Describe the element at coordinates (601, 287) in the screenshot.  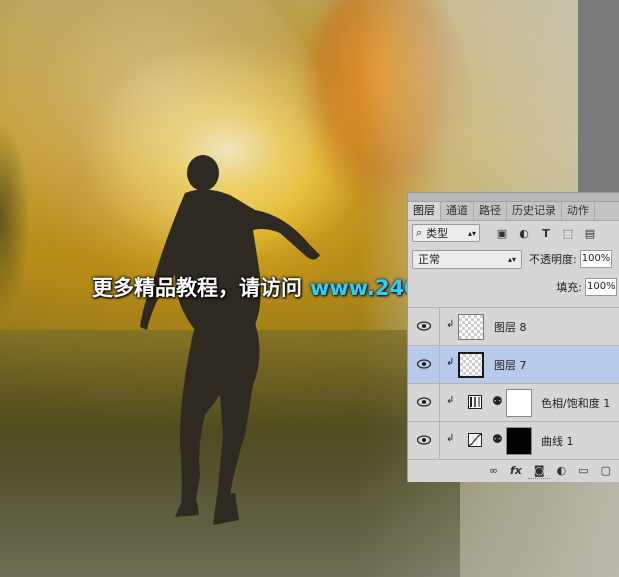
I see `fill-field: 100%` at that location.